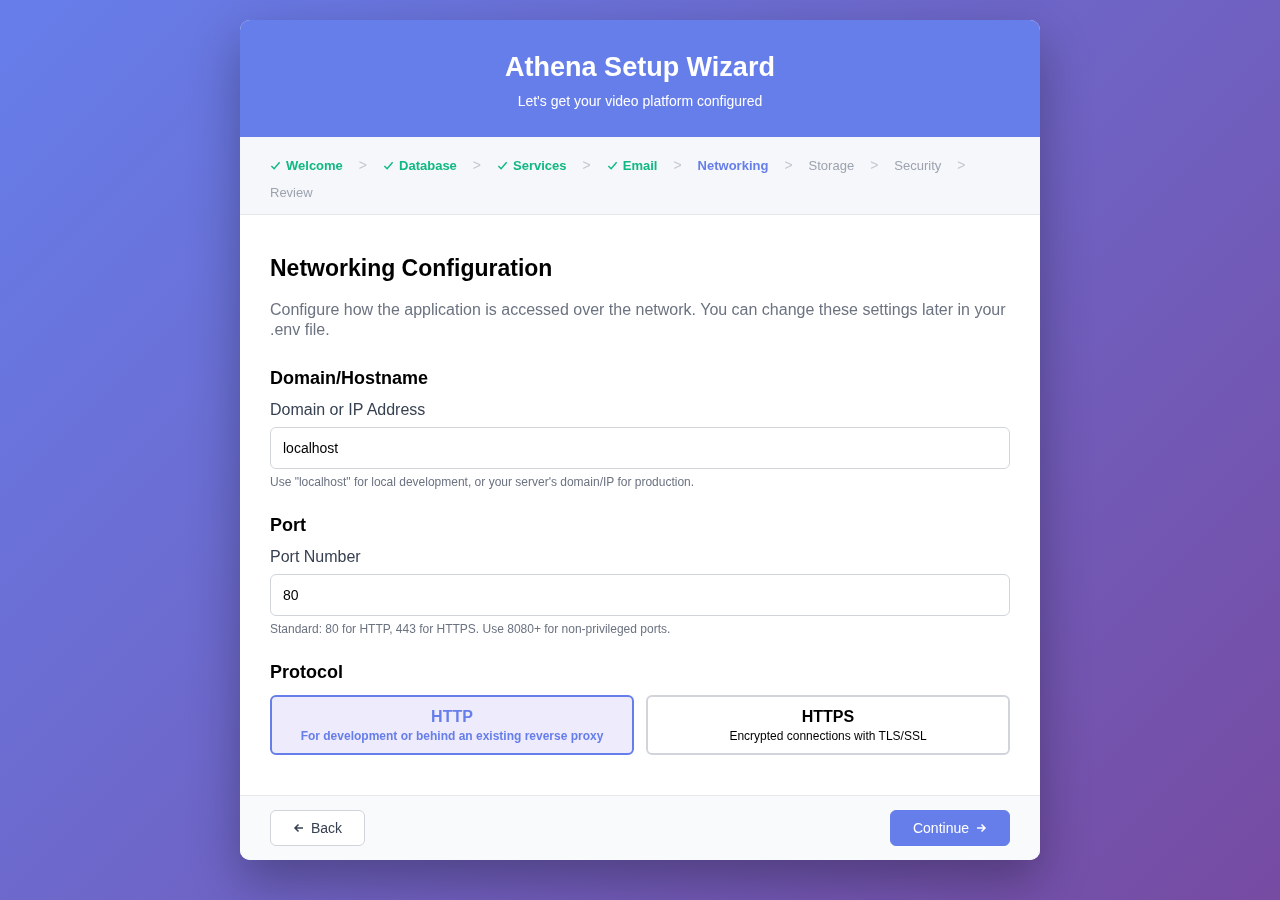  What do you see at coordinates (532, 165) in the screenshot?
I see `step-item: Services` at bounding box center [532, 165].